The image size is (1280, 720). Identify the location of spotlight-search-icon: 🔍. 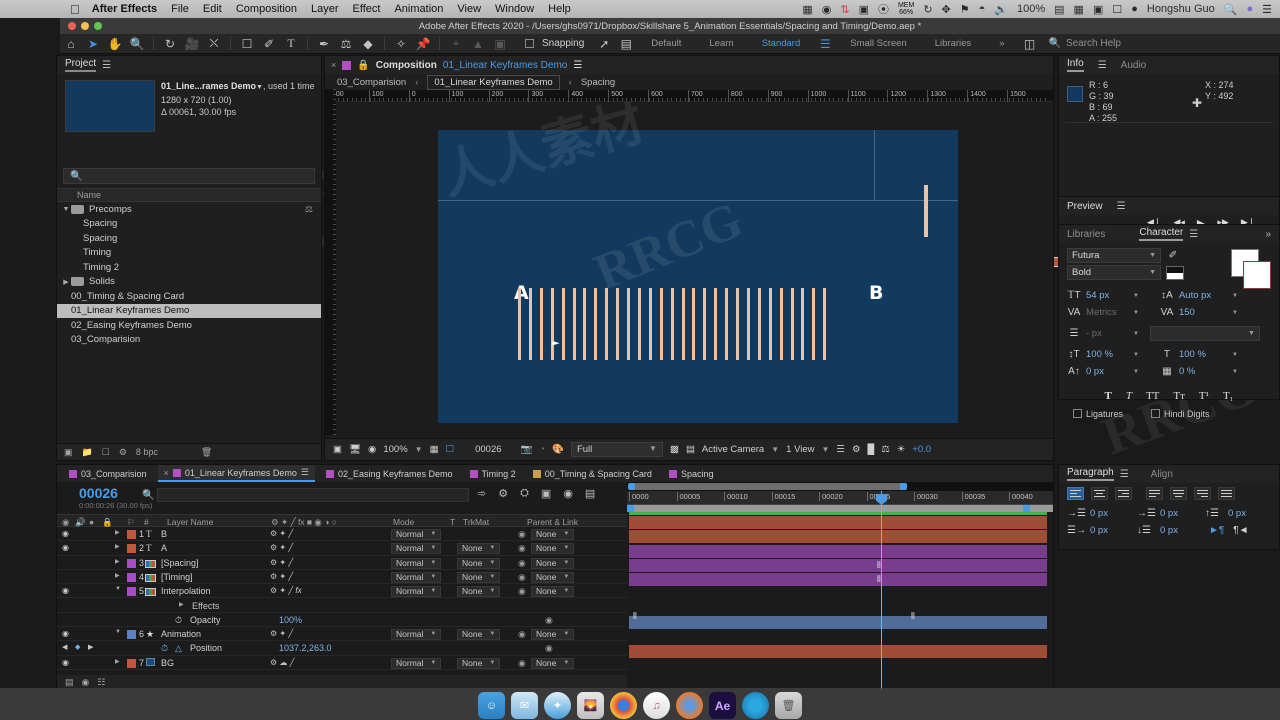
(1231, 9).